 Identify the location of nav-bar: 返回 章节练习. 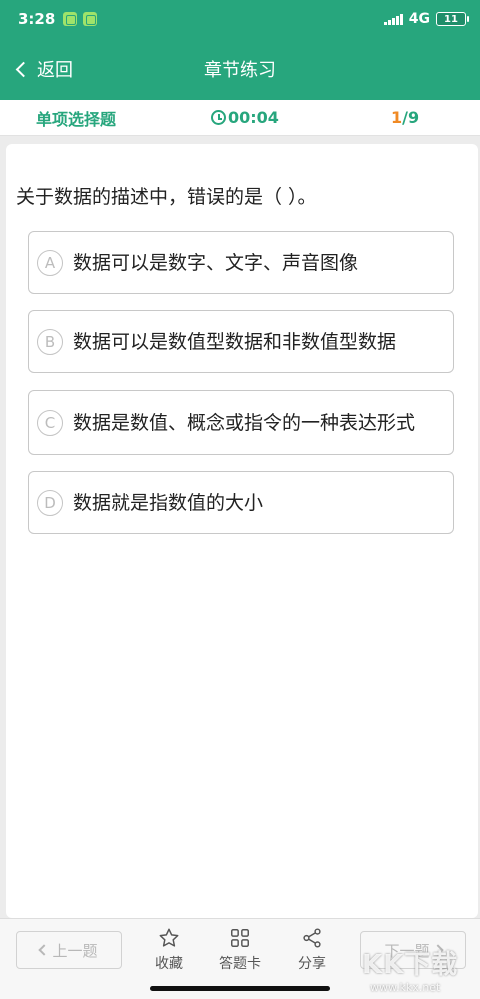
(240, 69).